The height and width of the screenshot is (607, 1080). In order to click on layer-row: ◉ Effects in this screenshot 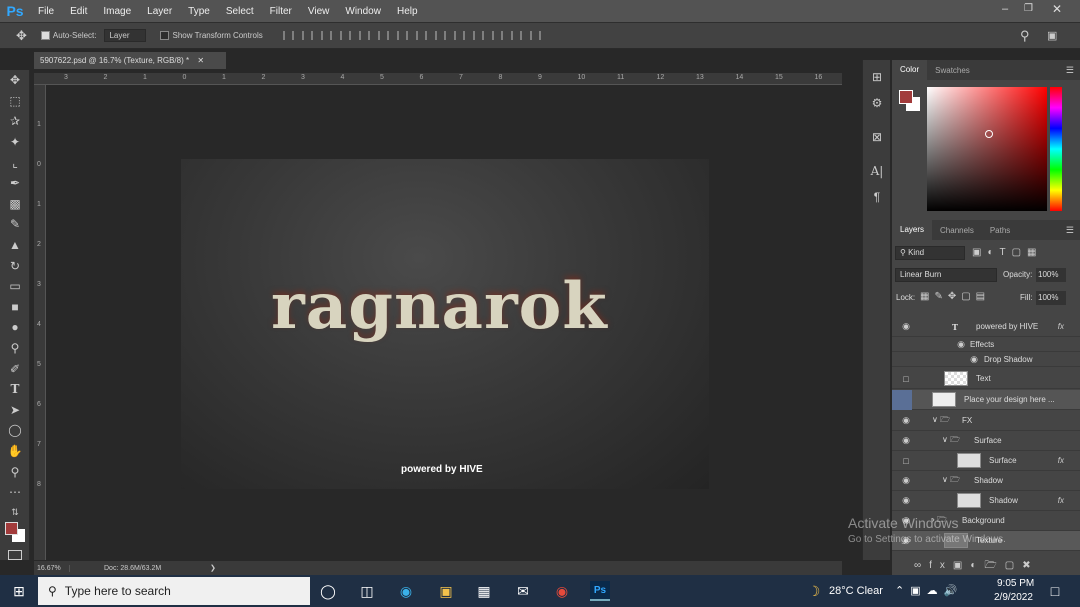, I will do `click(986, 344)`.